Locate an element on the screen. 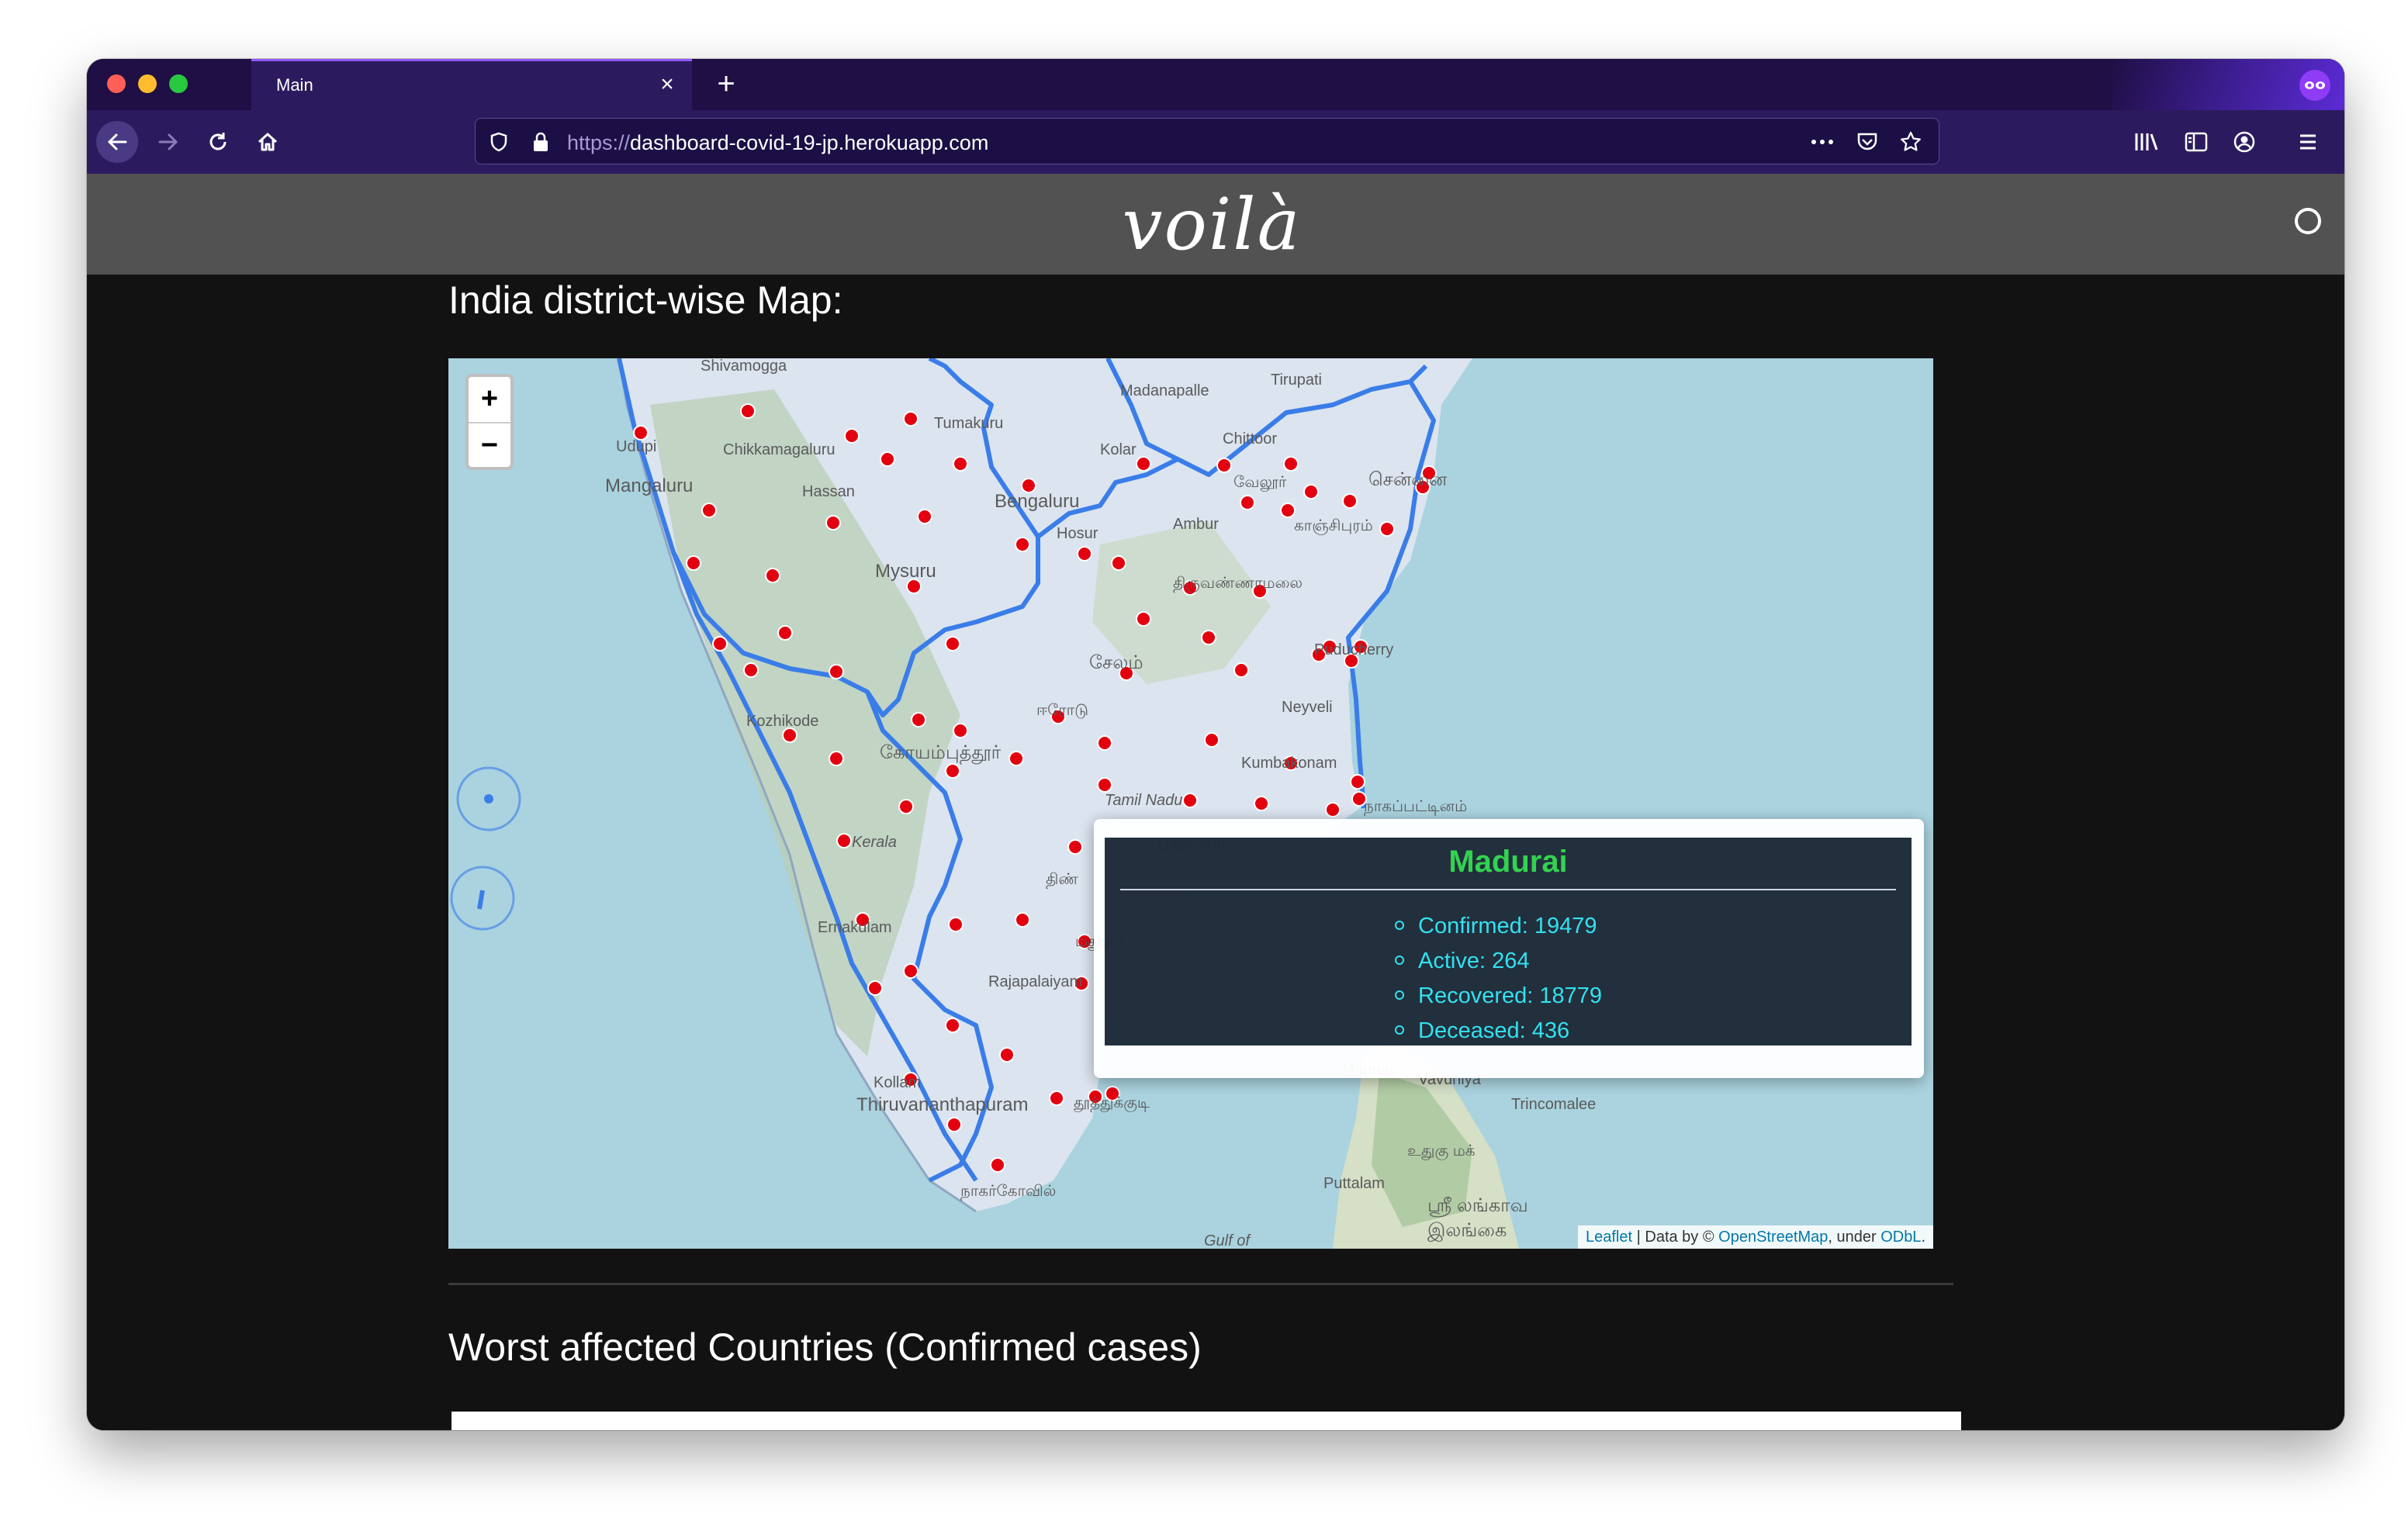 Image resolution: width=2408 pixels, height=1531 pixels. place-label: Hosur is located at coordinates (1077, 533).